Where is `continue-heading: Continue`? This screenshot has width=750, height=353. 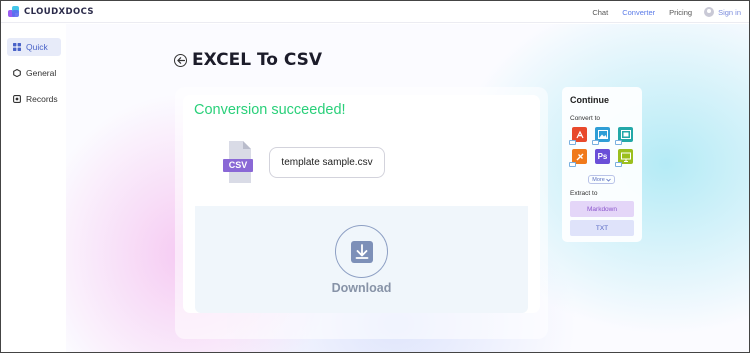 continue-heading: Continue is located at coordinates (589, 100).